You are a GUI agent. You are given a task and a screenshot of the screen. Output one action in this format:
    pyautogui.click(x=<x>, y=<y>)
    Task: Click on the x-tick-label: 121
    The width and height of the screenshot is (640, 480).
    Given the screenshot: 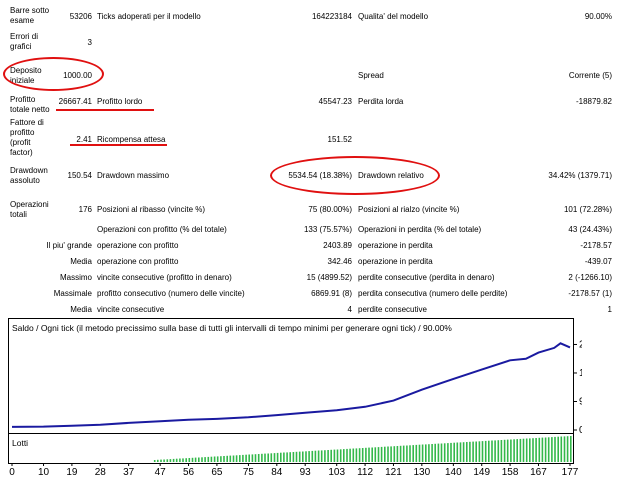 What is the action you would take?
    pyautogui.click(x=393, y=472)
    